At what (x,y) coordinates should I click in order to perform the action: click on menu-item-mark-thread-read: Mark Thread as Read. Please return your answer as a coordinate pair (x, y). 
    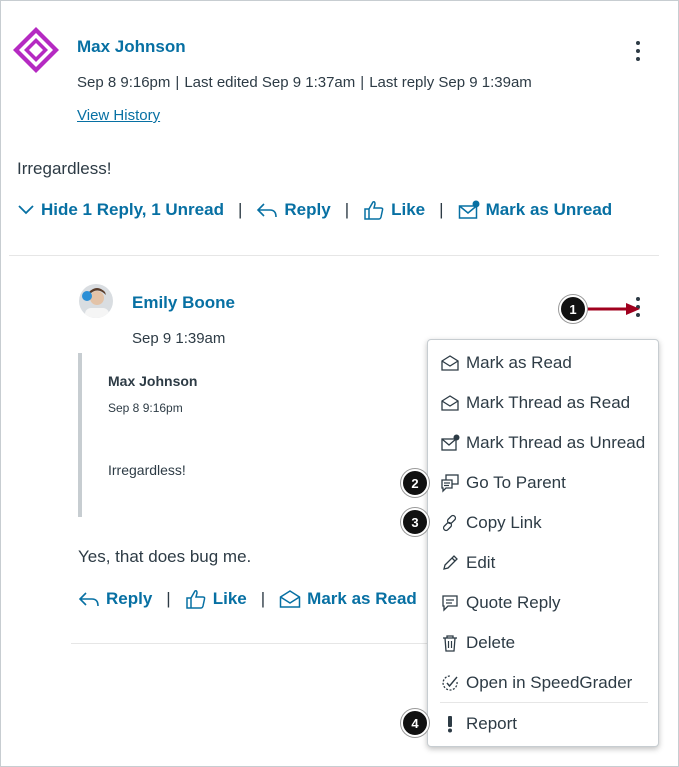
    Looking at the image, I should click on (535, 403).